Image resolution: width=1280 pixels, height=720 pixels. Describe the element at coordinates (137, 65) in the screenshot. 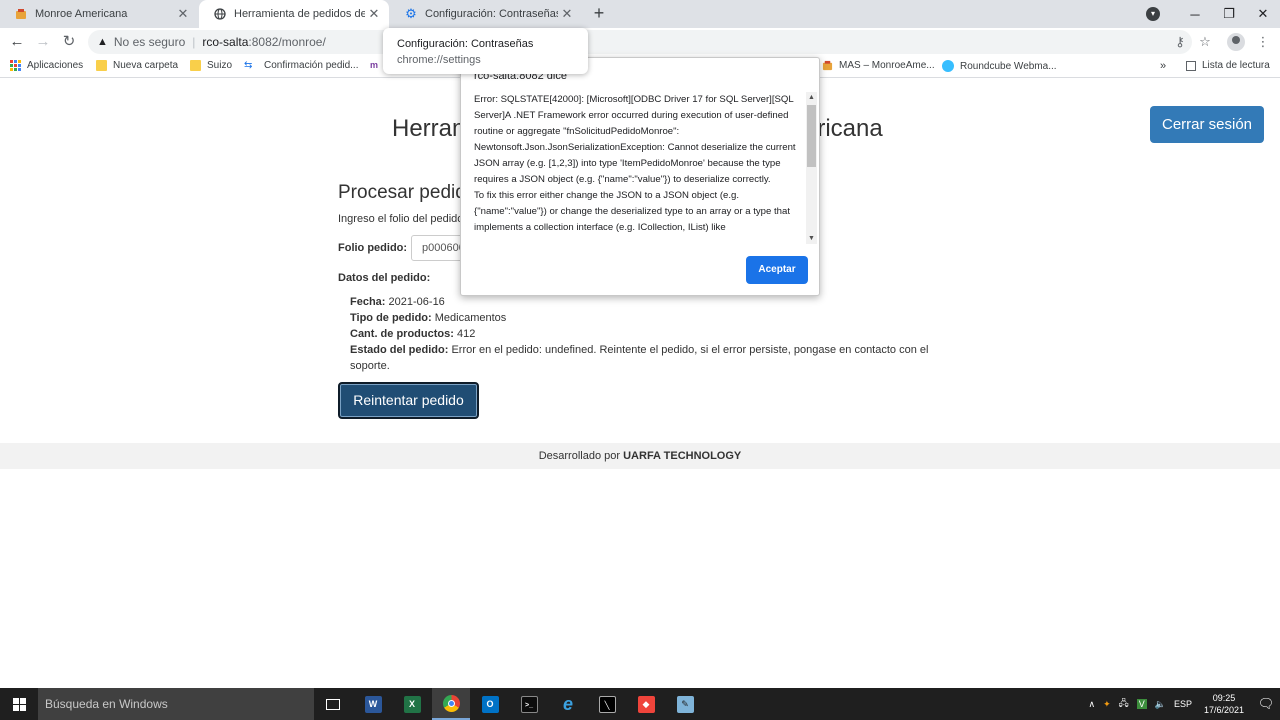

I see `bookmark-nueva-carpeta: Nueva carpeta` at that location.